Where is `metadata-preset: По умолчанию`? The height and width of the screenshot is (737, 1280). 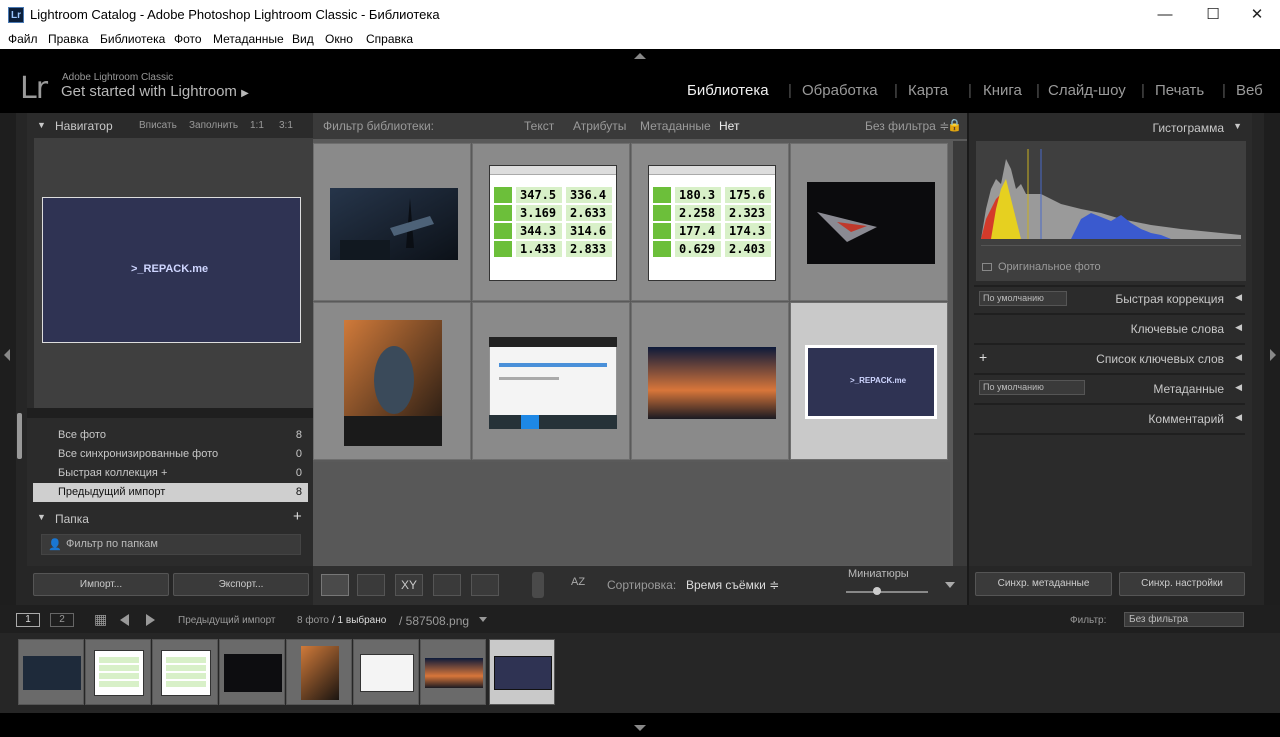 metadata-preset: По умолчанию is located at coordinates (1032, 387).